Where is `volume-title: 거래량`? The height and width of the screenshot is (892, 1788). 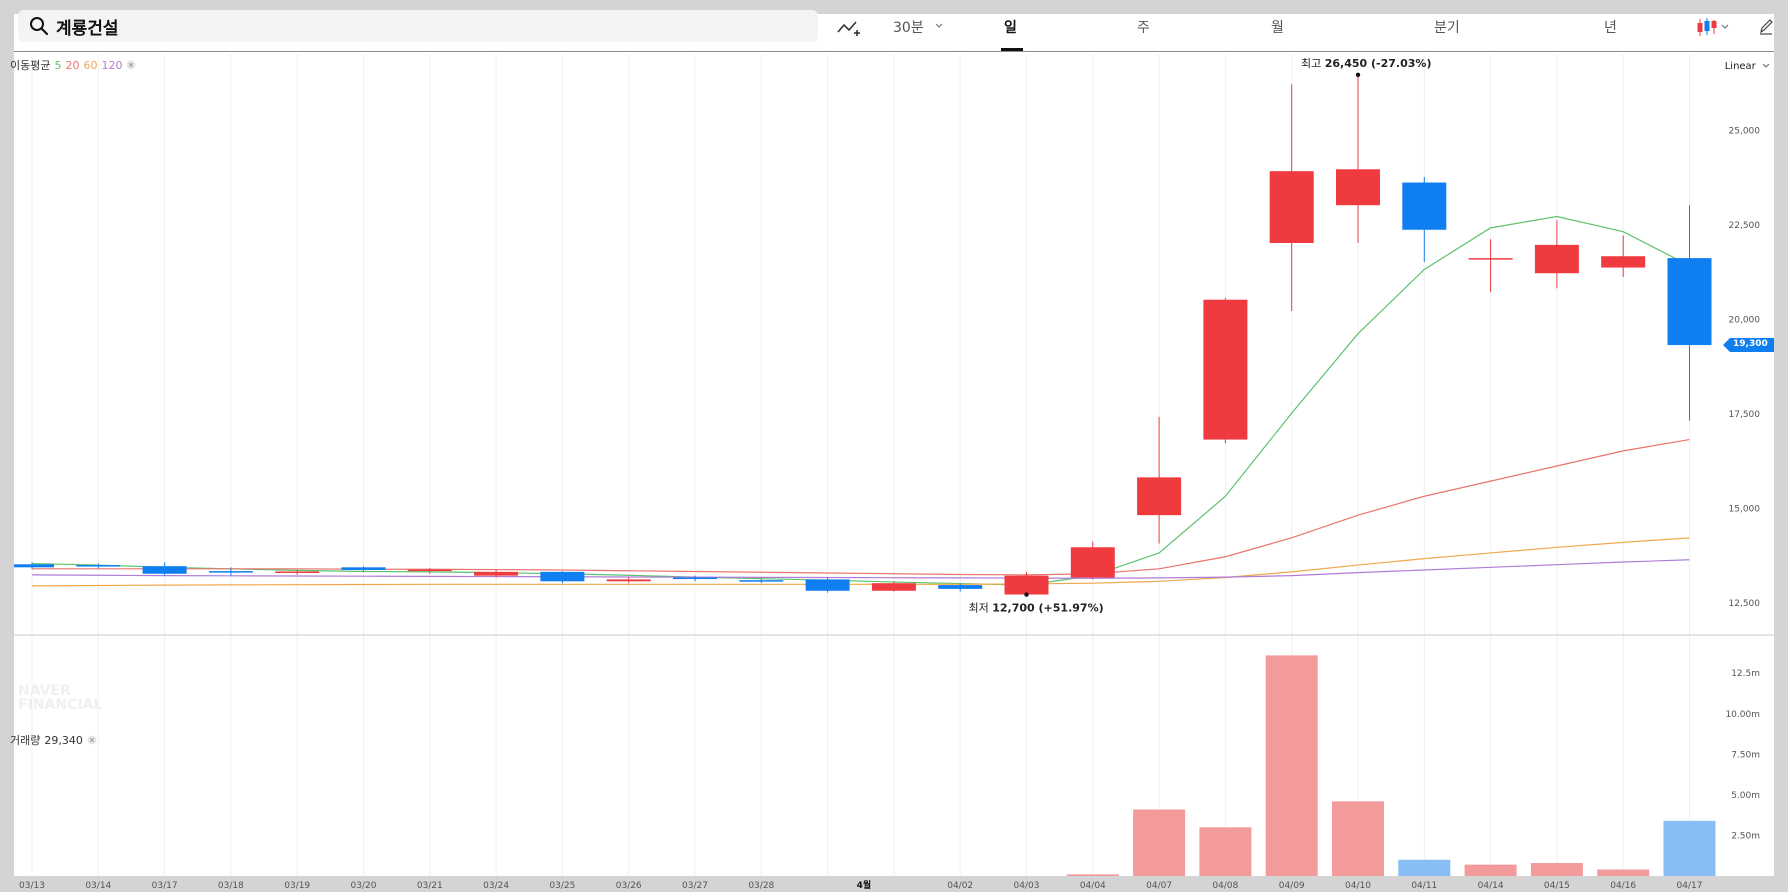 volume-title: 거래량 is located at coordinates (25, 740).